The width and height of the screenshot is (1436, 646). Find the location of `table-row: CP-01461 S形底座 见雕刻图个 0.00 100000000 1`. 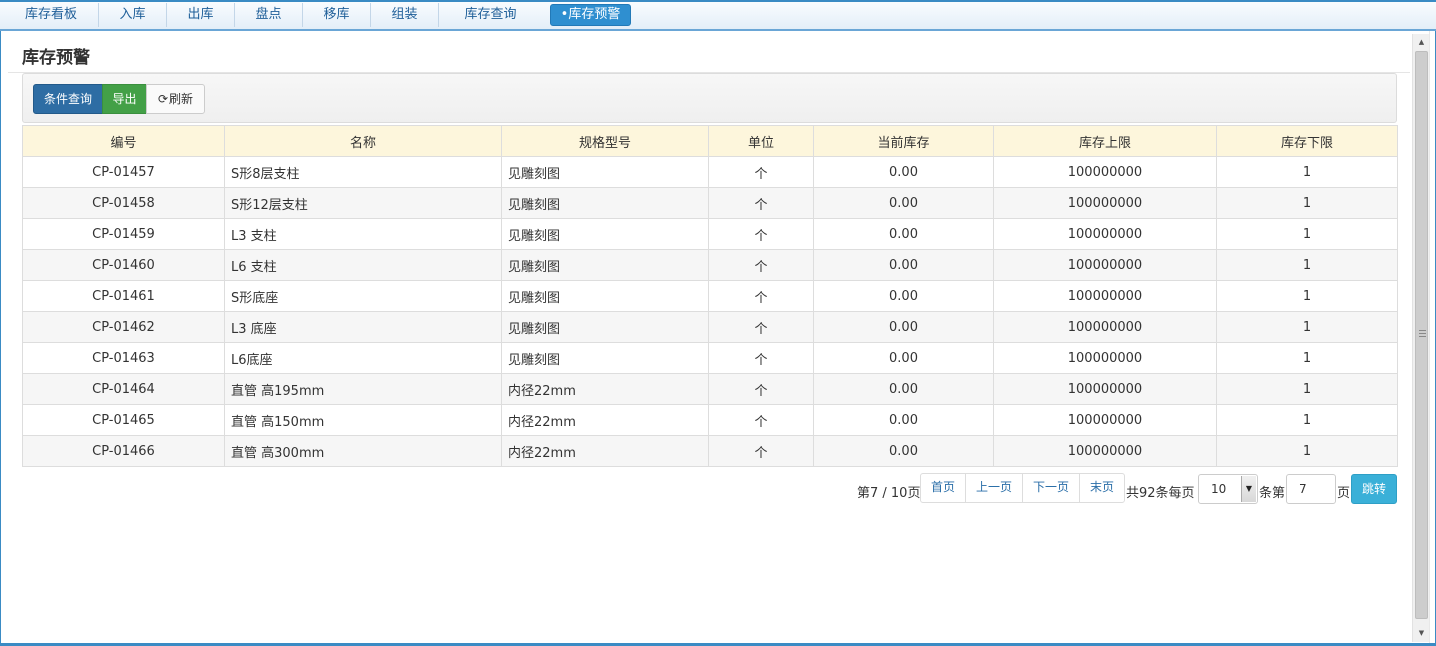

table-row: CP-01461 S形底座 见雕刻图个 0.00 100000000 1 is located at coordinates (710, 296).